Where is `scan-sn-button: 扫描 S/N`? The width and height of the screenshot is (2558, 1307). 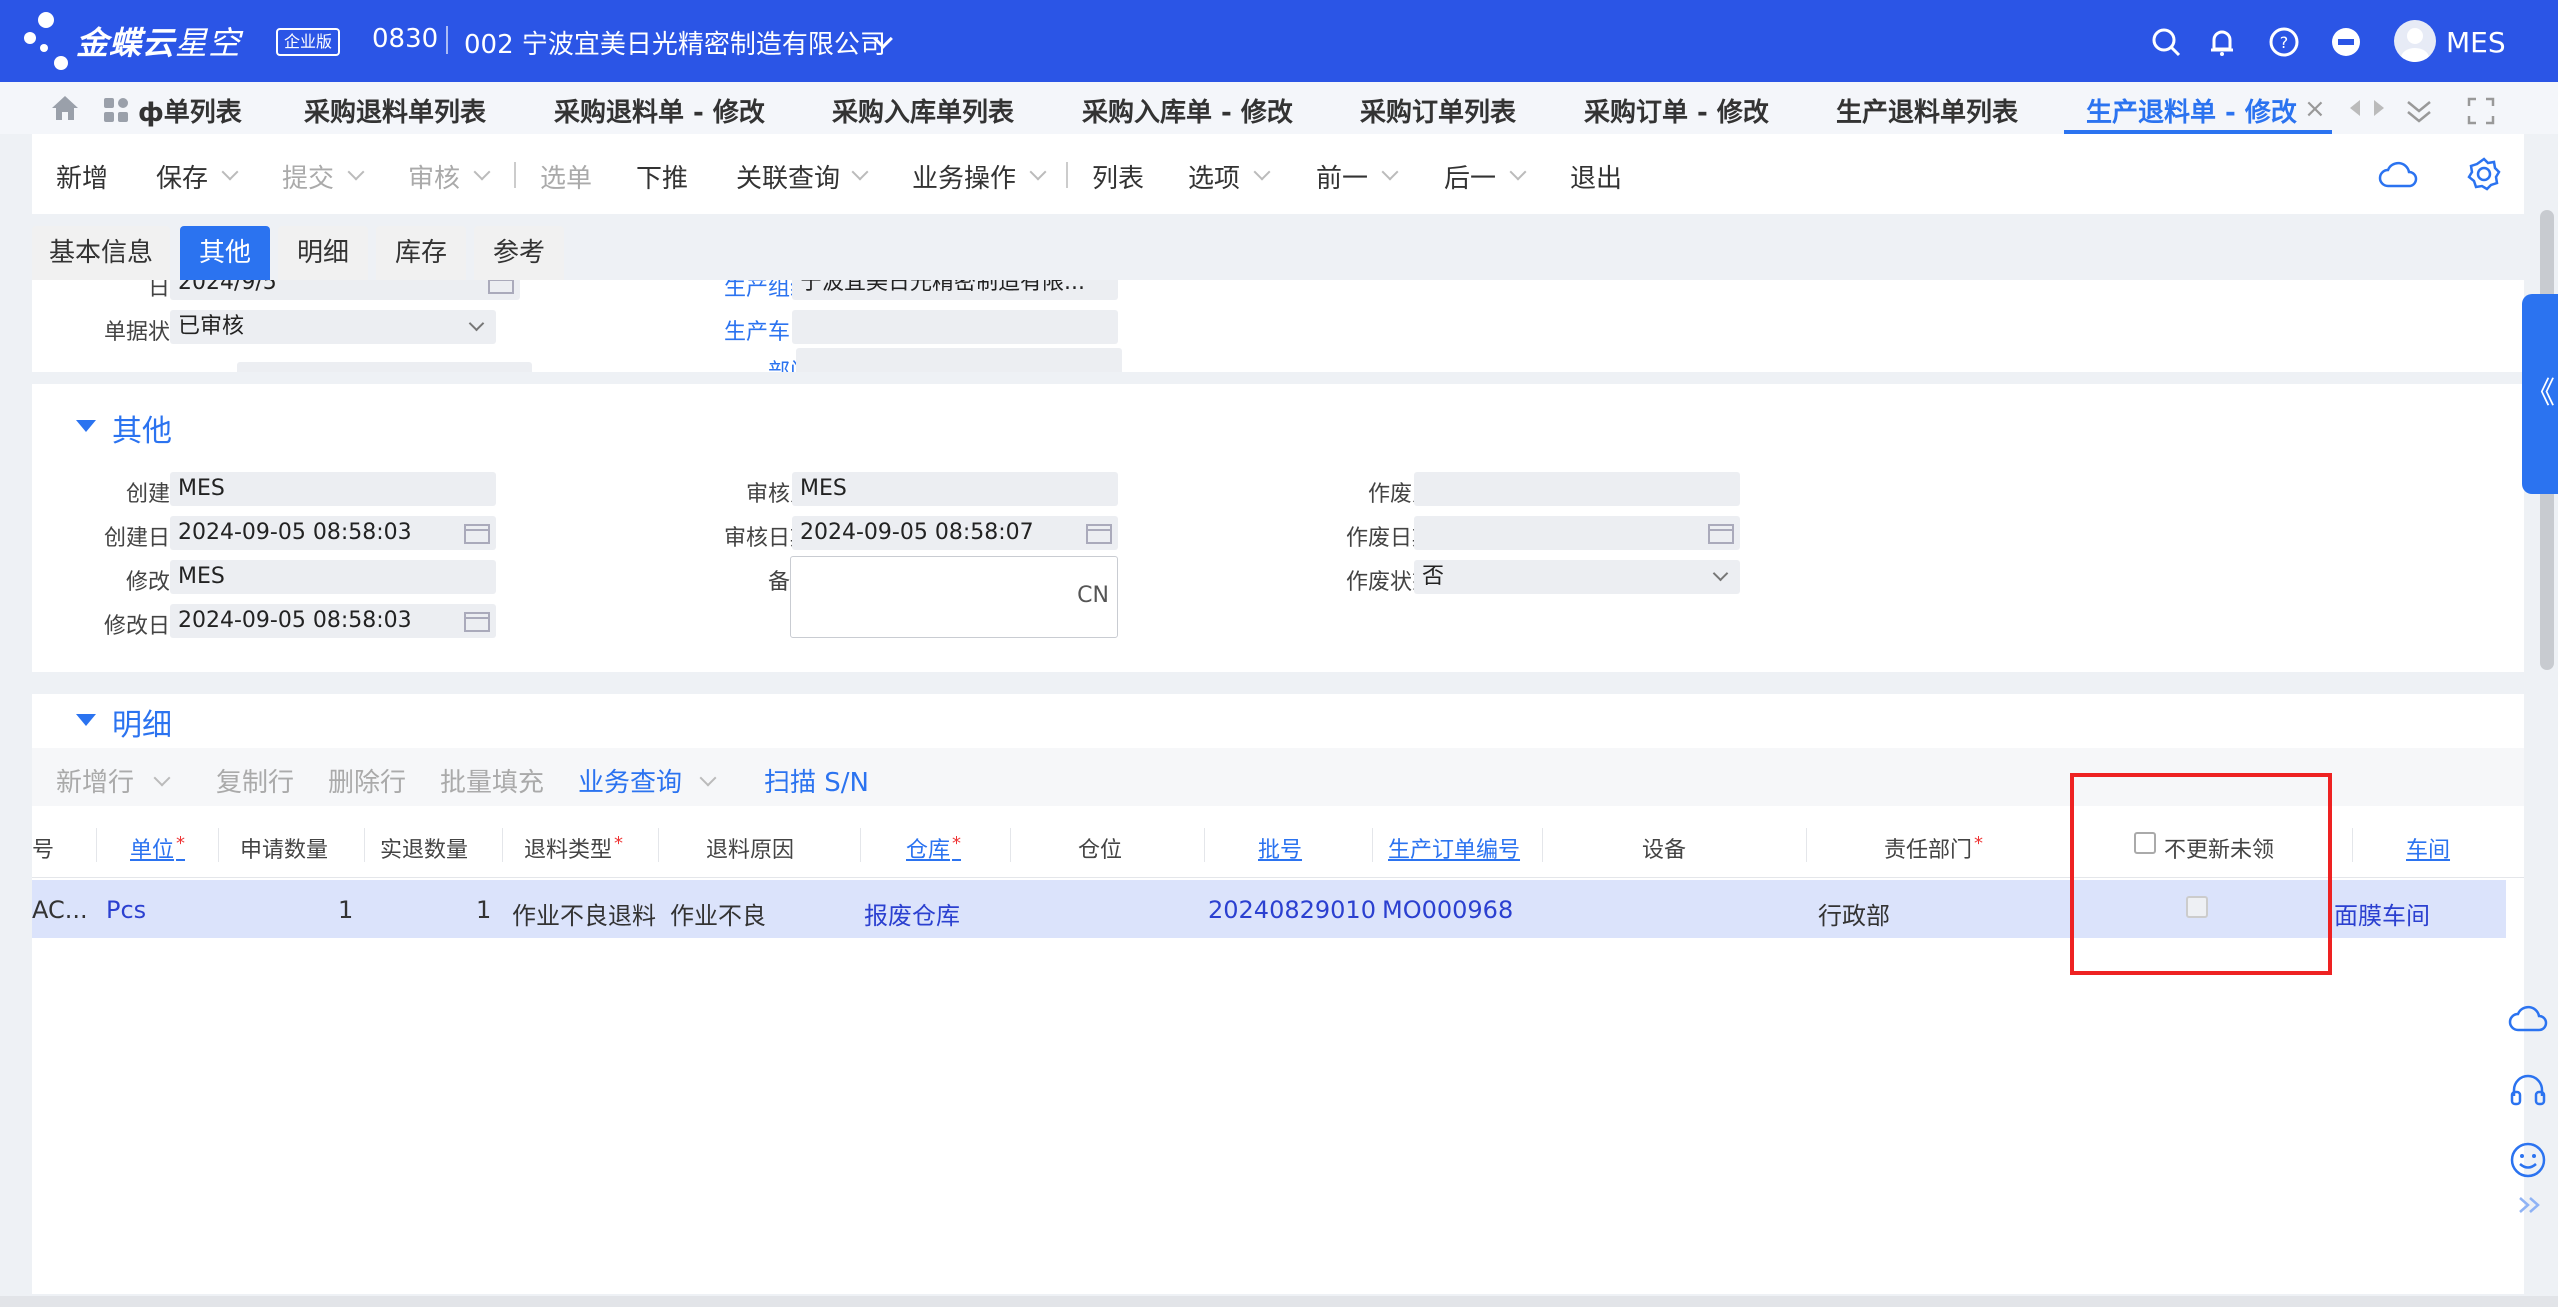 scan-sn-button: 扫描 S/N is located at coordinates (816, 780).